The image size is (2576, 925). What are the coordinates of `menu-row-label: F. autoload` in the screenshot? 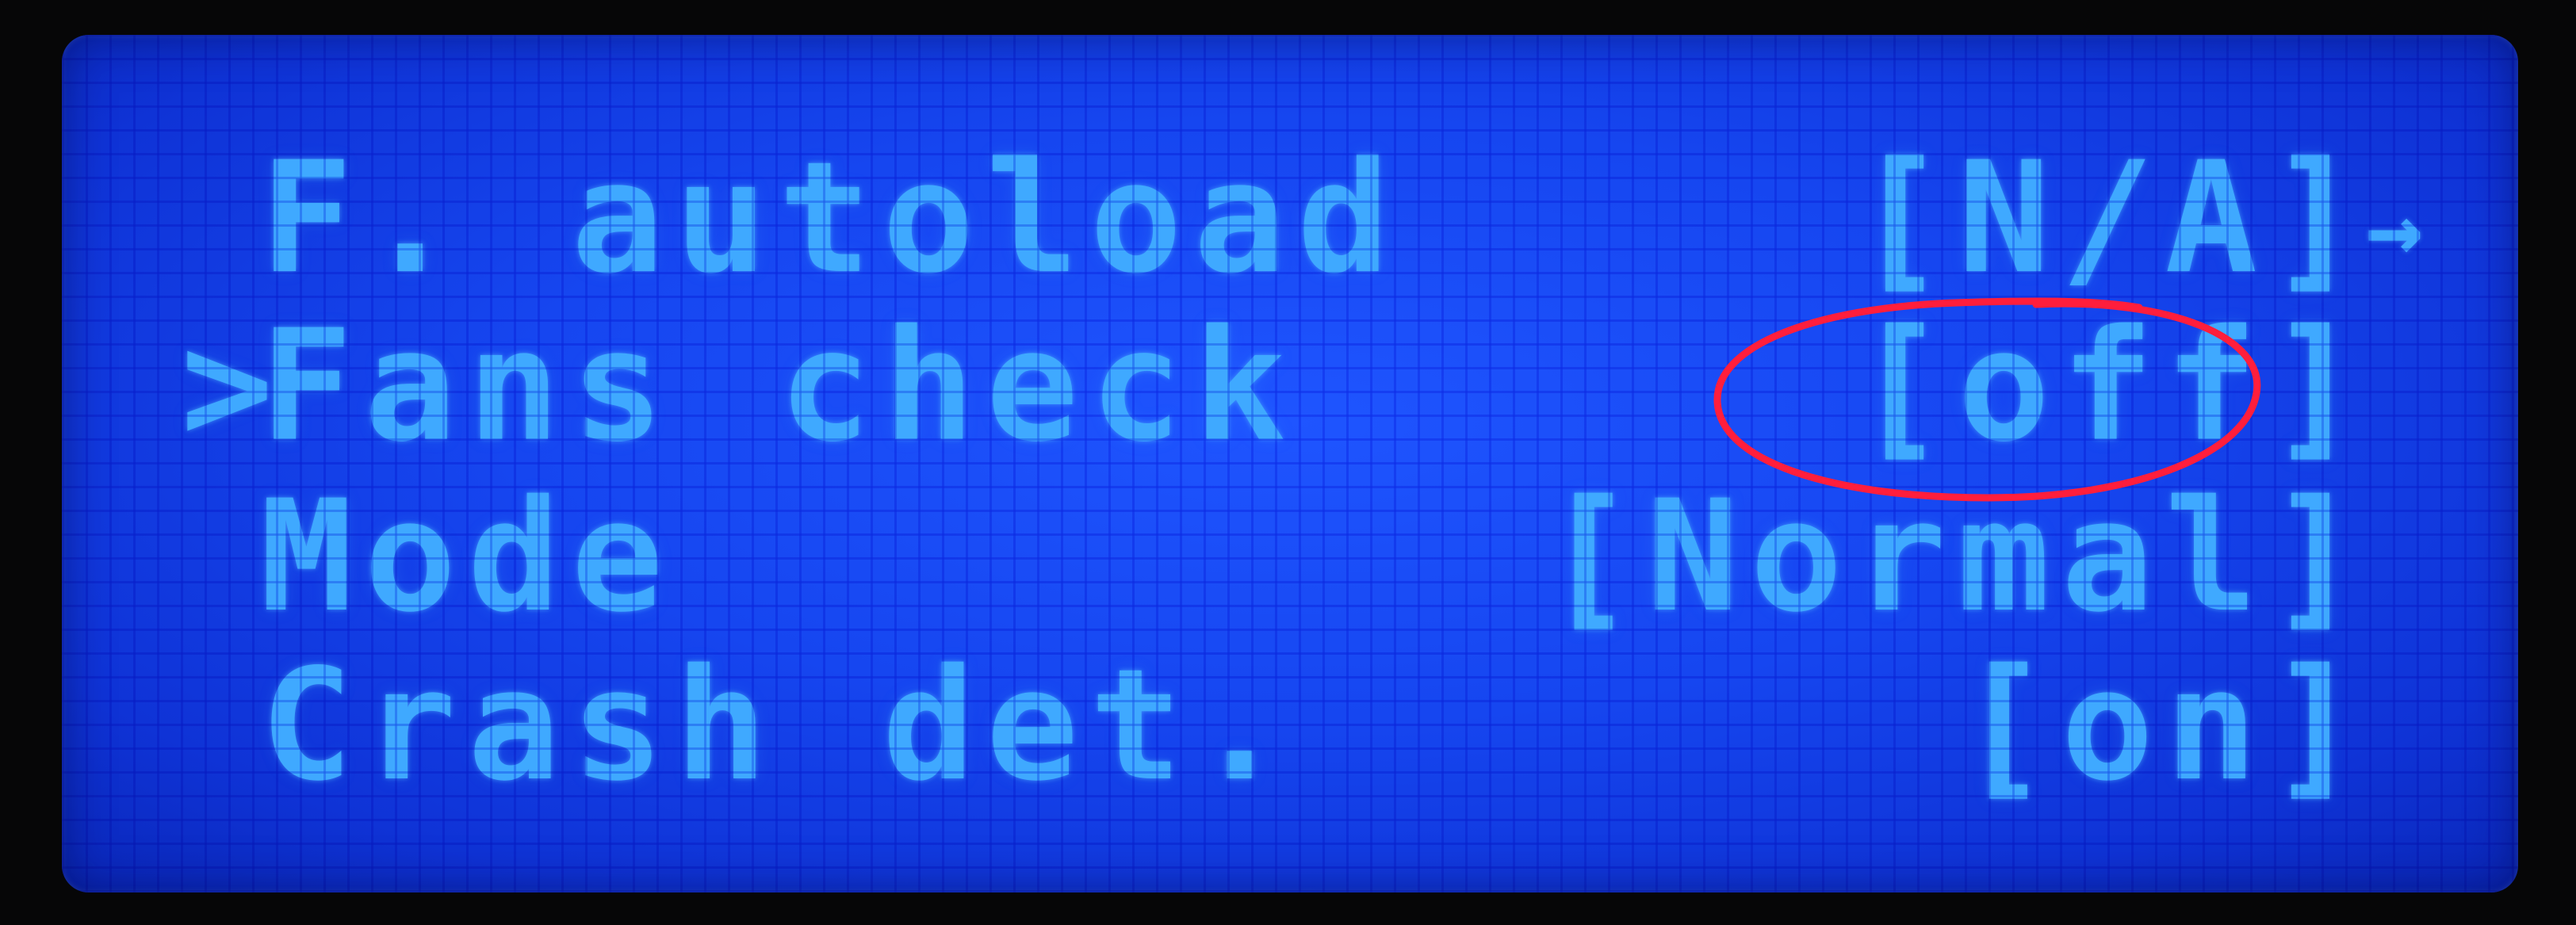 It's located at (830, 218).